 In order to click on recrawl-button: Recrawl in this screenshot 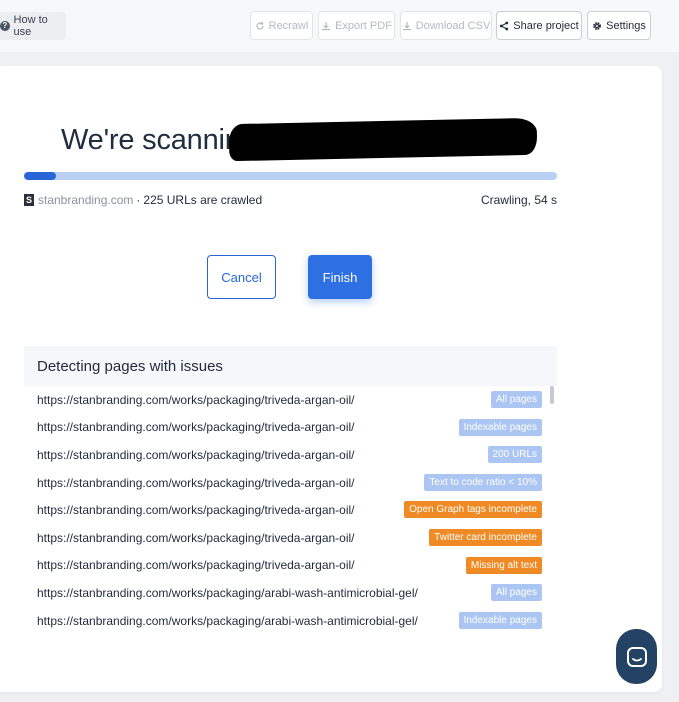, I will do `click(281, 25)`.